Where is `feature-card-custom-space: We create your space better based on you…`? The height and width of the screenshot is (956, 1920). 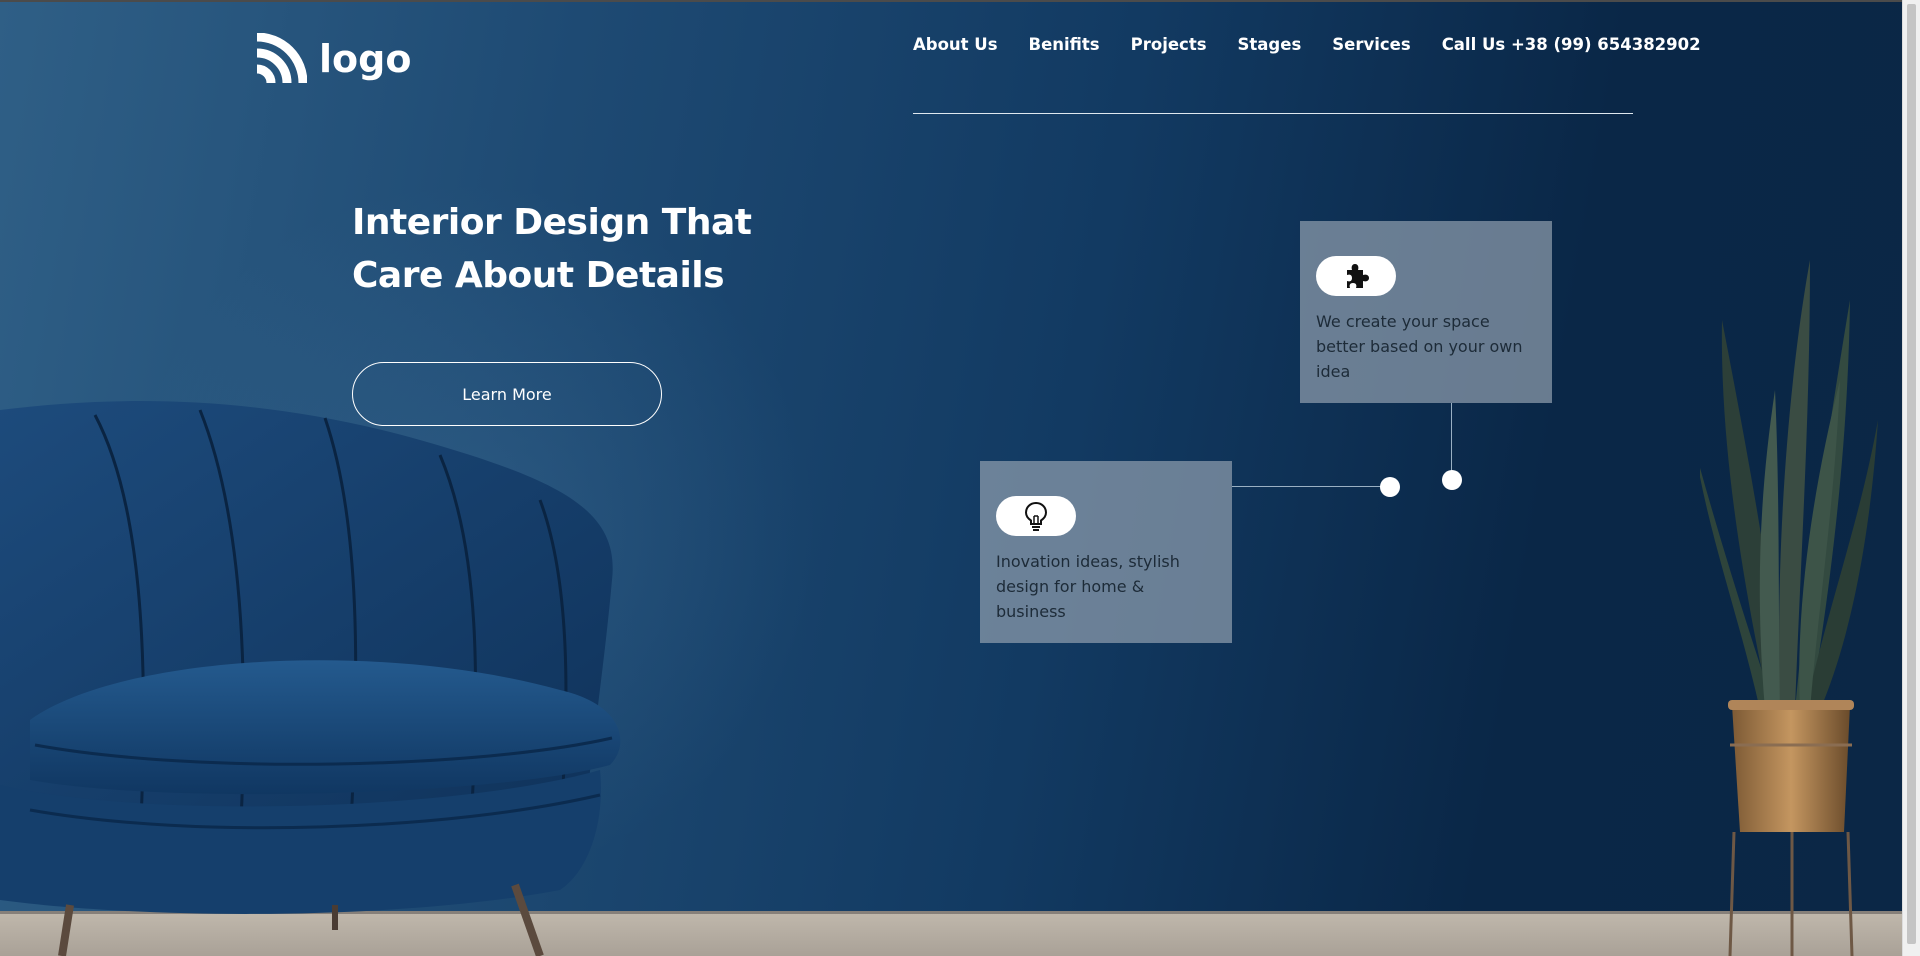 feature-card-custom-space: We create your space better based on you… is located at coordinates (1426, 312).